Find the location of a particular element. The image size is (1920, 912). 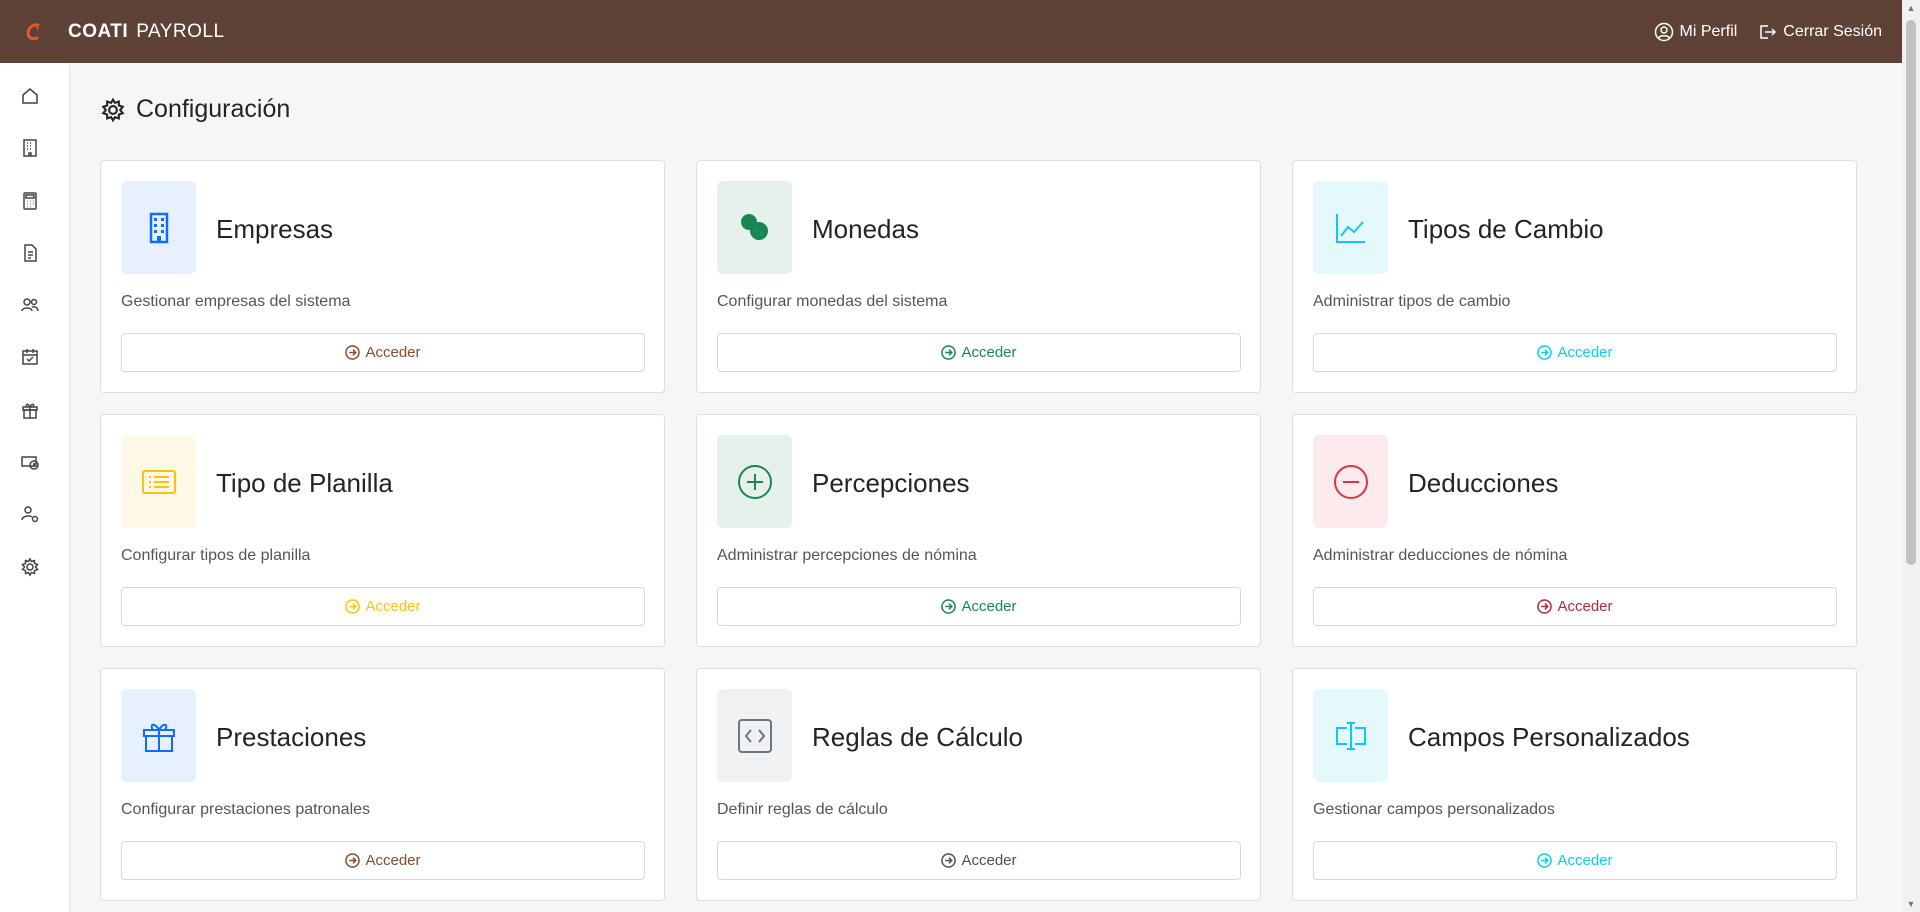

scroll-up-arrow-icon: ▲ is located at coordinates (1911, 8).